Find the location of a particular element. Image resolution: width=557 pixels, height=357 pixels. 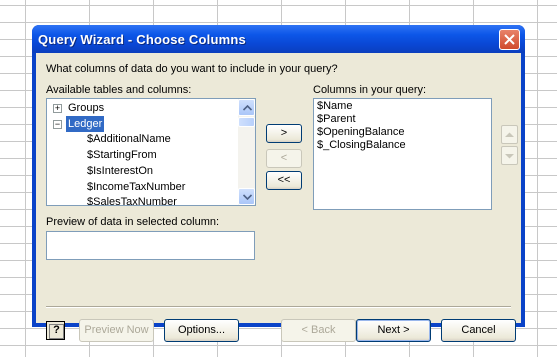

help-icon: ? is located at coordinates (56, 331).